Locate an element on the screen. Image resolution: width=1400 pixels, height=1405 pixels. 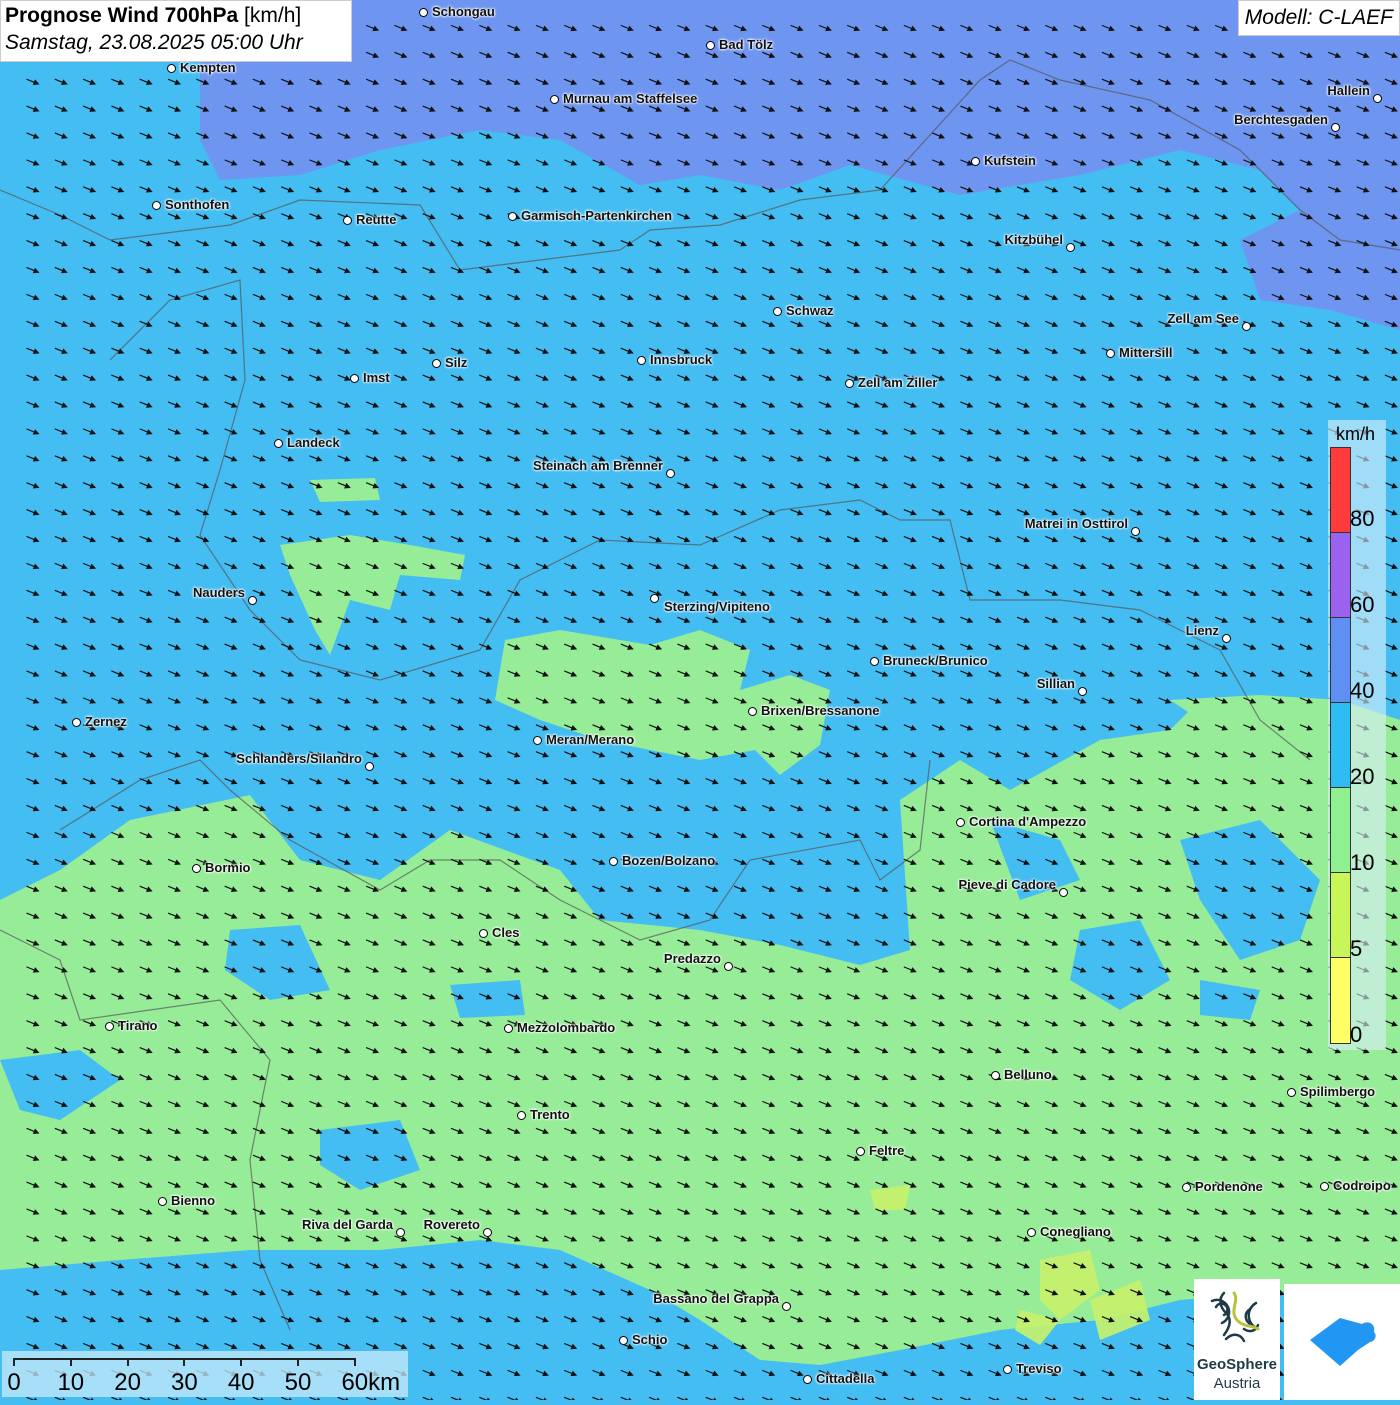
city-label: Meran/Merano is located at coordinates (590, 739).